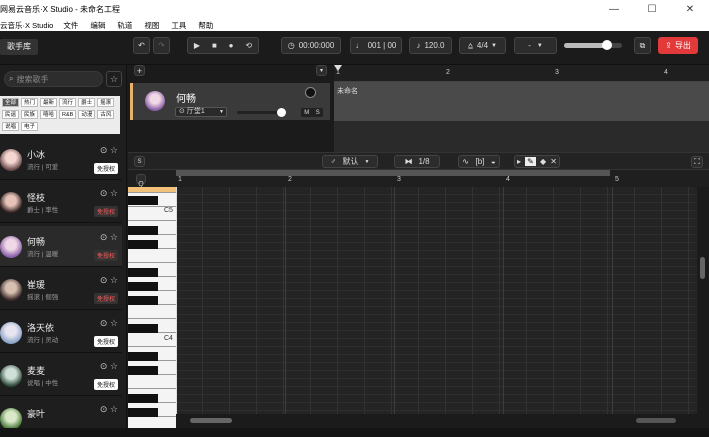  Describe the element at coordinates (703, 307) in the screenshot. I see `vertical-scrollbar` at that location.